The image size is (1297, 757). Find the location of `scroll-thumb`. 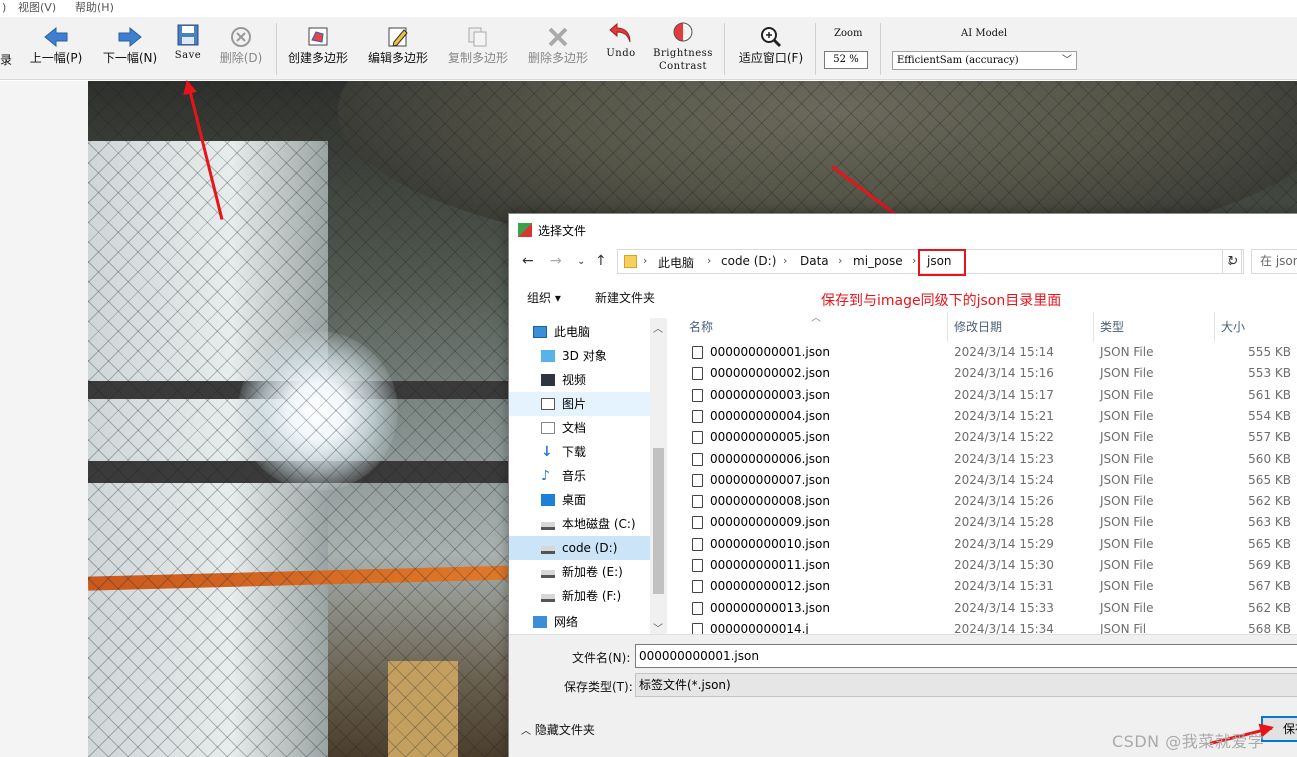

scroll-thumb is located at coordinates (658, 521).